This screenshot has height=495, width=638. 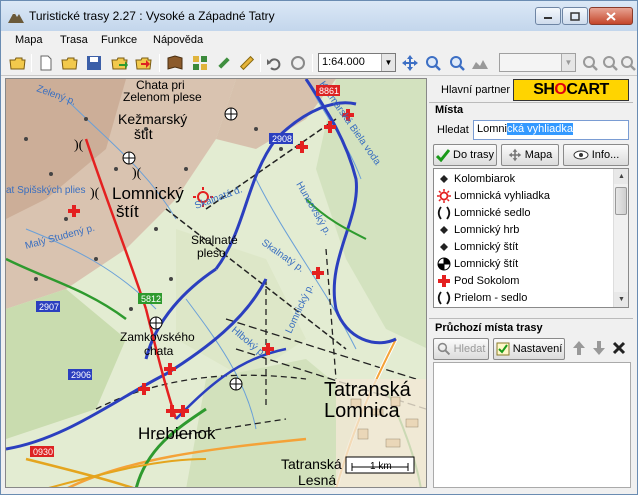 I want to click on route-search-label: Hledat, so click(x=469, y=349).